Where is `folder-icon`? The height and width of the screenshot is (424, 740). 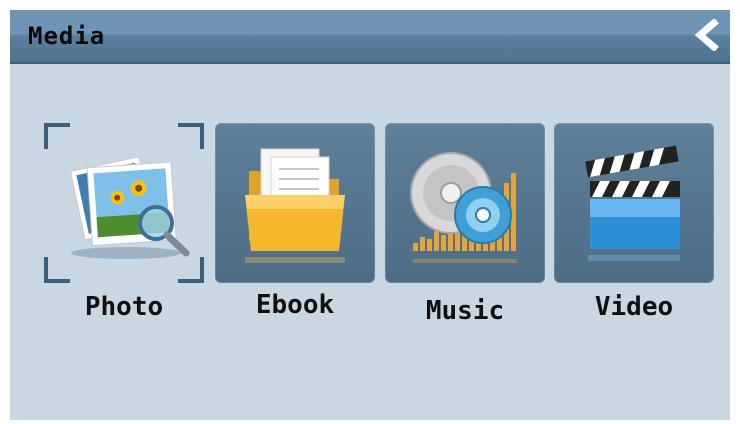
folder-icon is located at coordinates (295, 205).